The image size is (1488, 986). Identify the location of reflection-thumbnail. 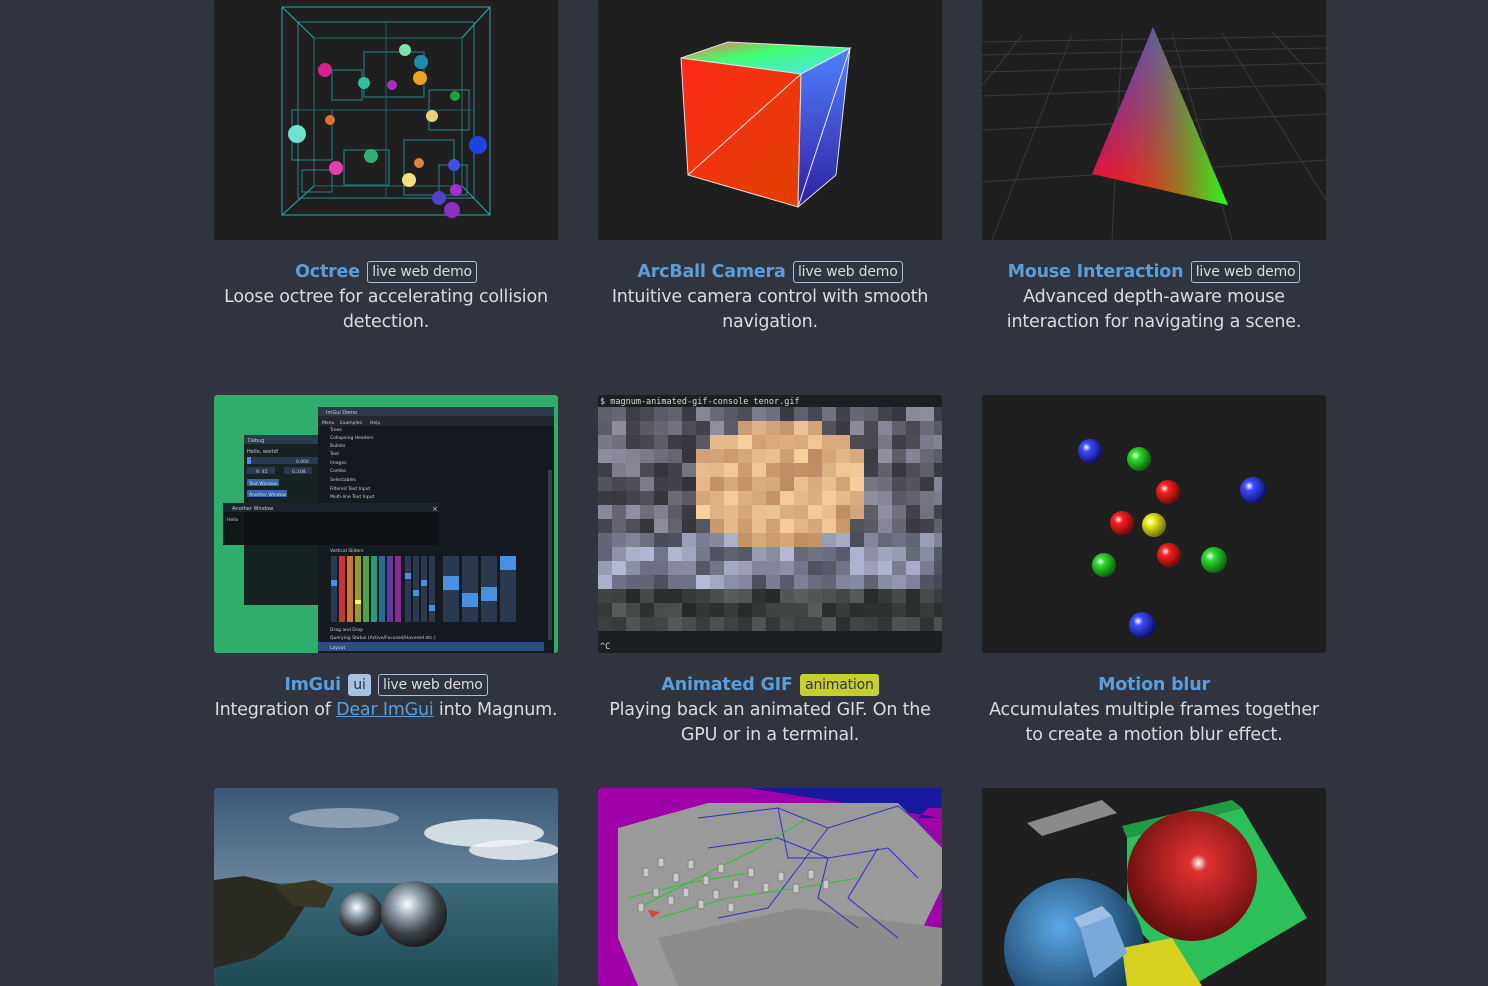
(386, 887).